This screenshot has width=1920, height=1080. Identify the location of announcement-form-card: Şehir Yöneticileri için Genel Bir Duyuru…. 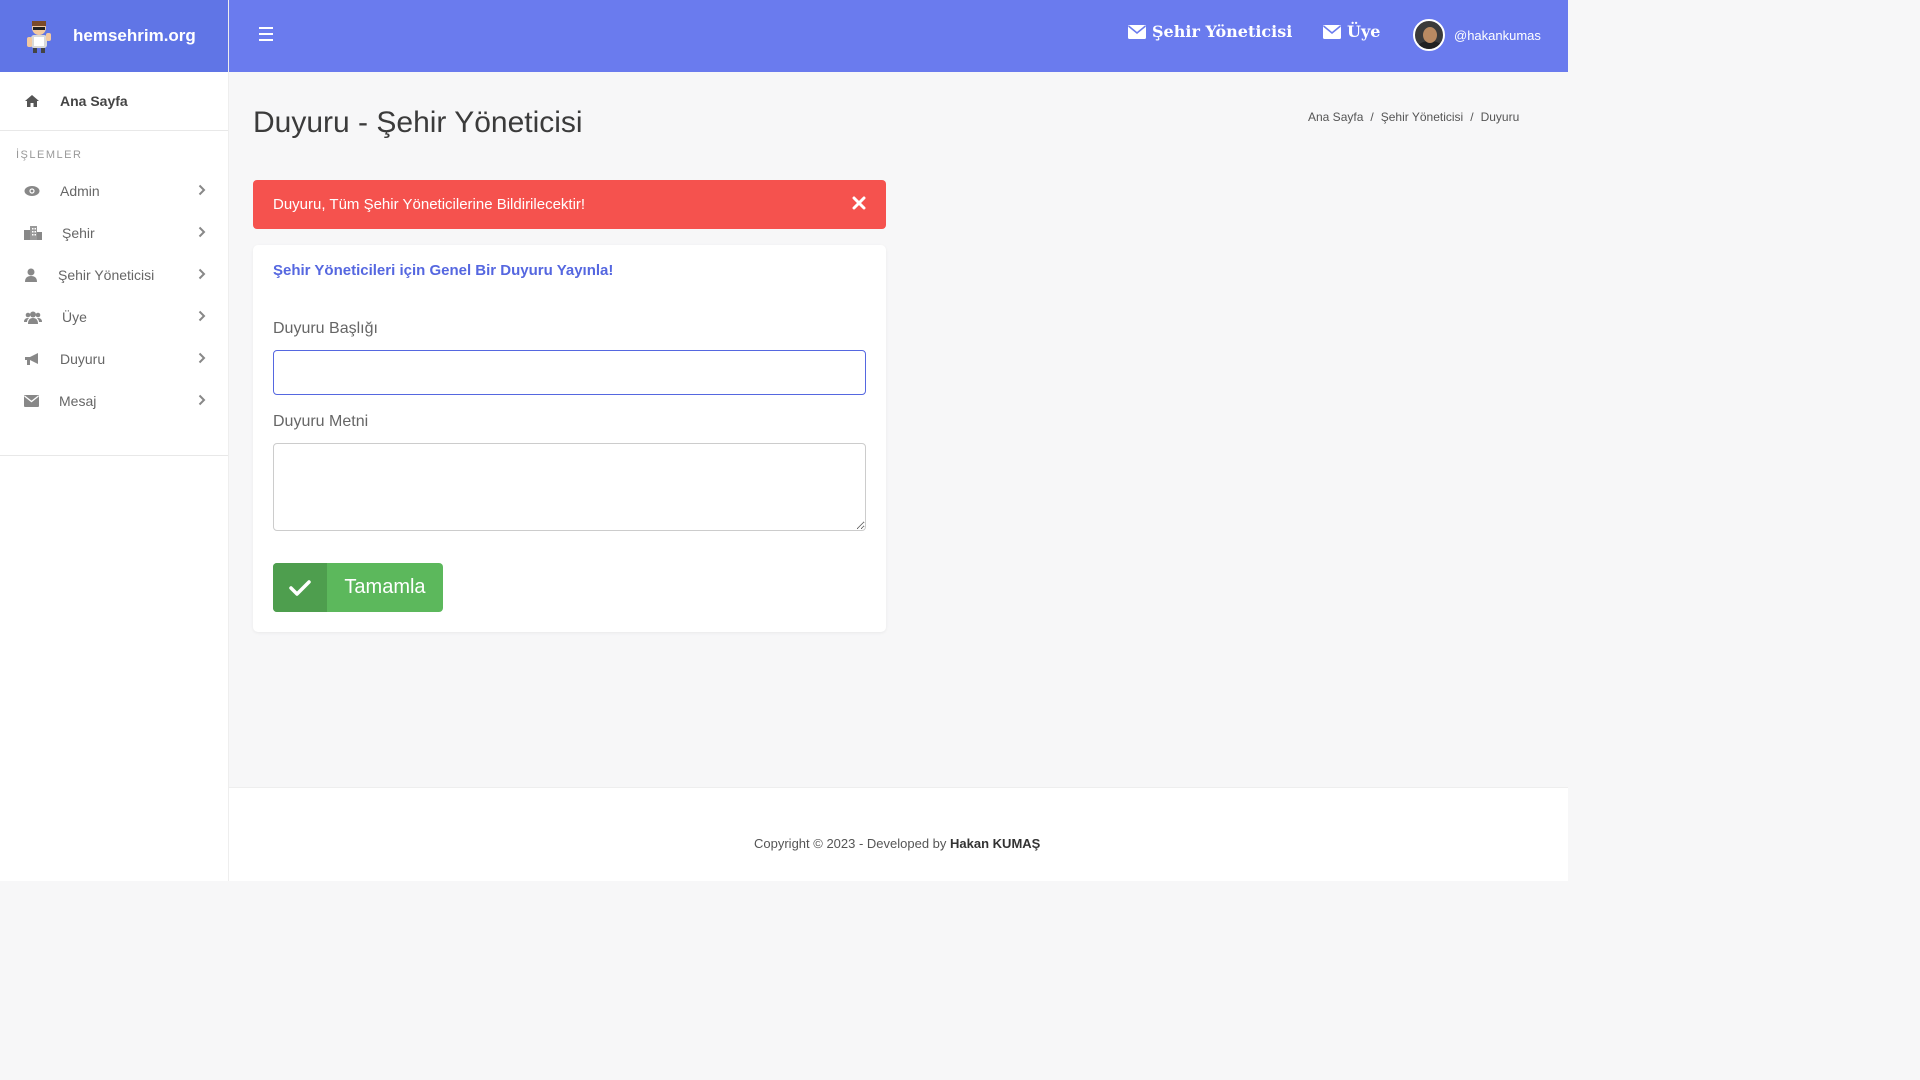
(569, 438).